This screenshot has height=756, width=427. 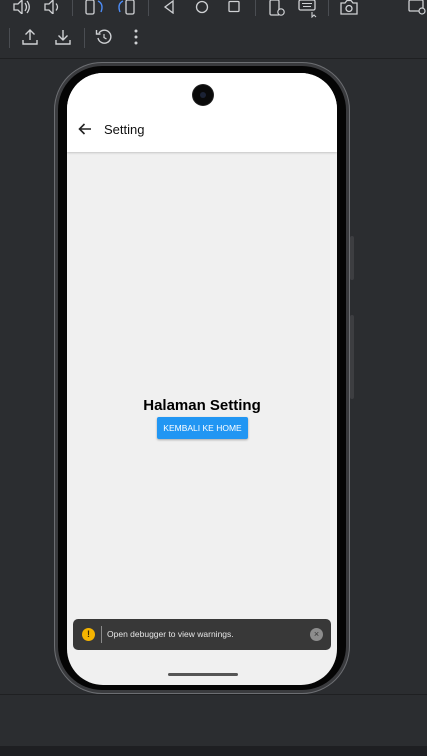 I want to click on home-icon, so click(x=202, y=7).